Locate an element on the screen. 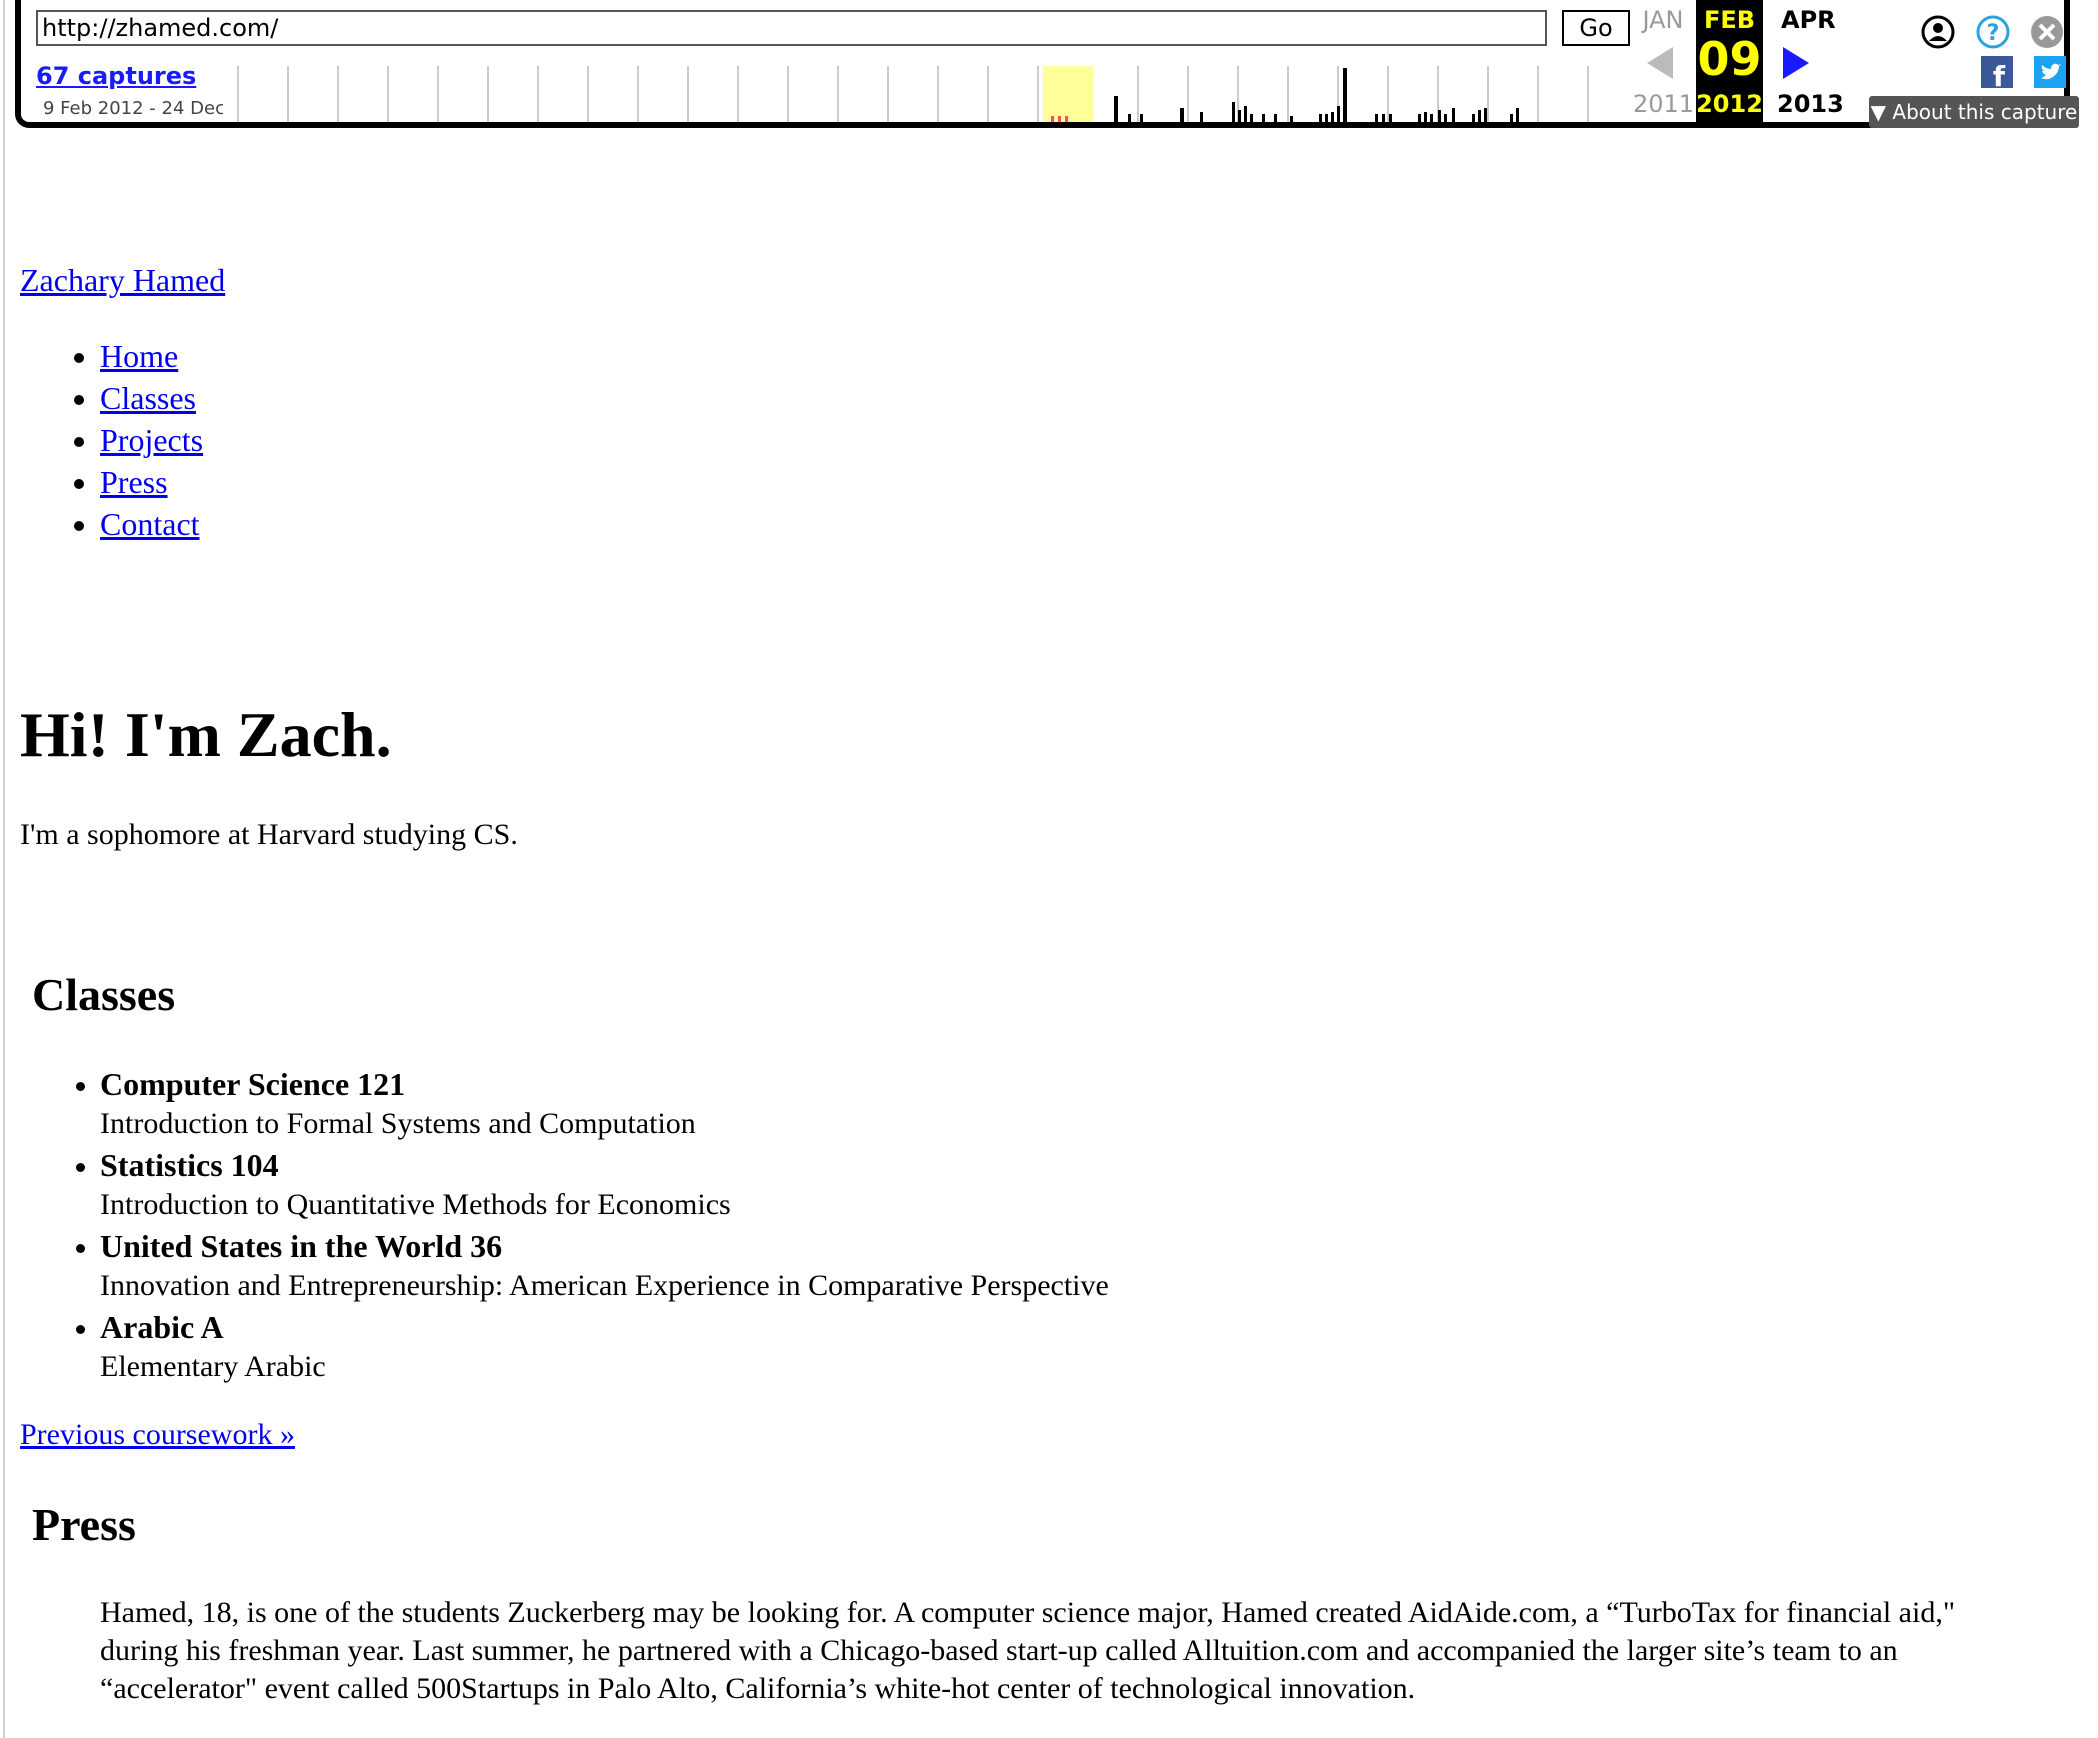 Image resolution: width=2098 pixels, height=1738 pixels. next-year-label: 2013 is located at coordinates (1810, 104).